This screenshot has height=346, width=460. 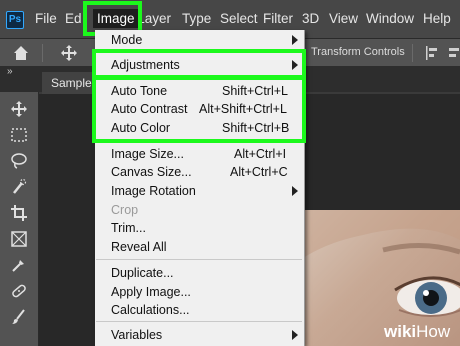 What do you see at coordinates (260, 154) in the screenshot?
I see `image-size-shortcut: Alt+Ctrl+I` at bounding box center [260, 154].